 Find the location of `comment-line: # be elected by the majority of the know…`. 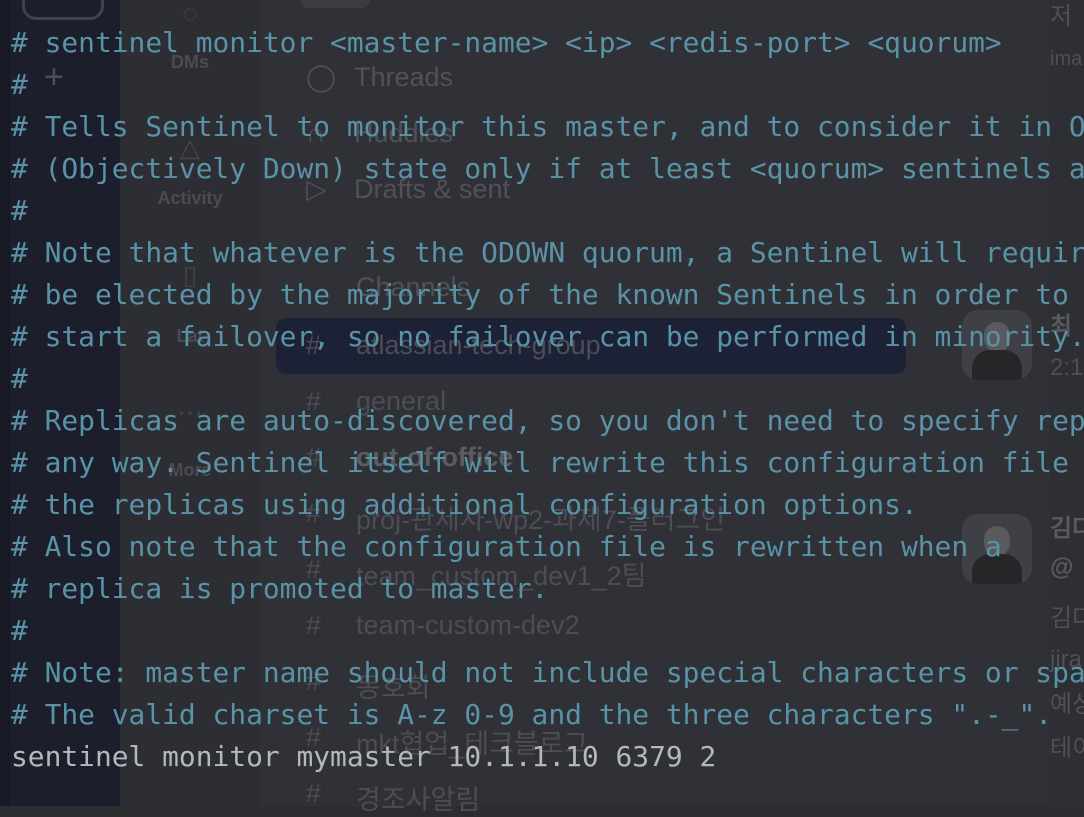

comment-line: # be elected by the majority of the know… is located at coordinates (540, 294).